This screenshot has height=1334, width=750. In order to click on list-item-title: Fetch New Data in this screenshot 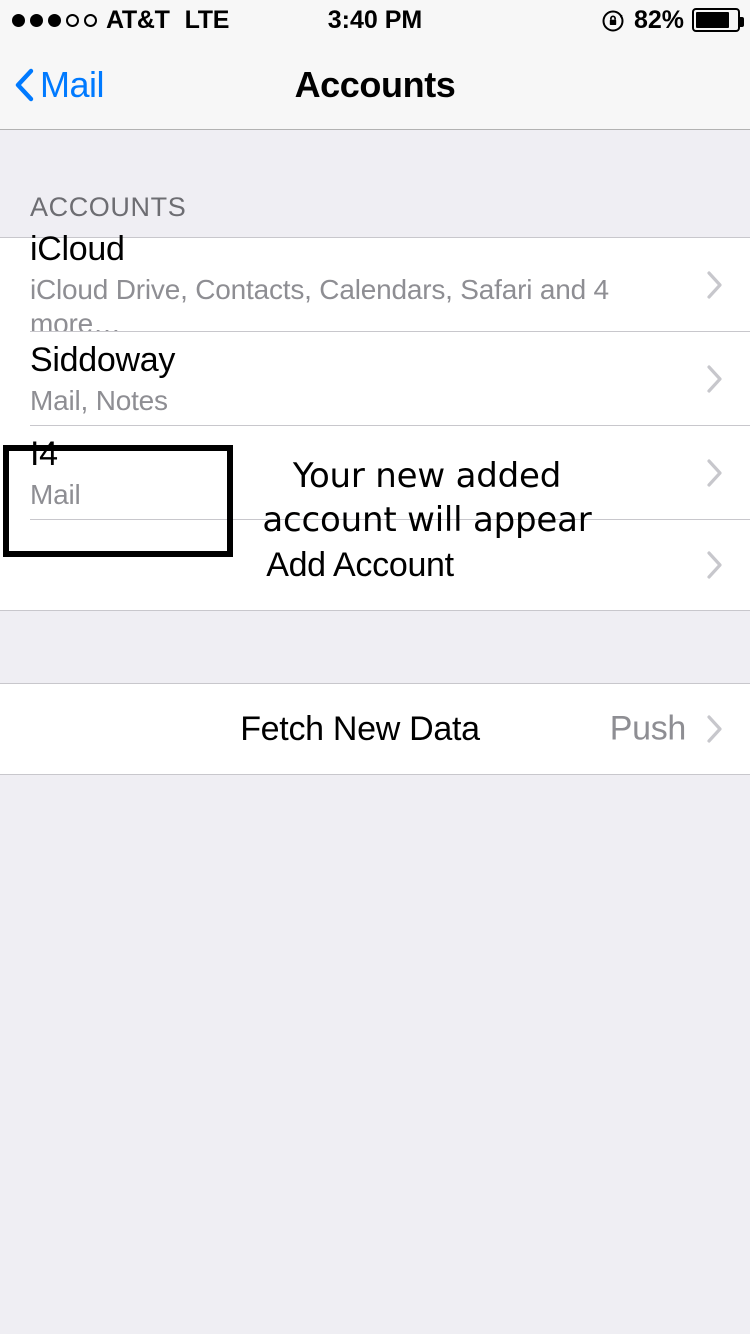, I will do `click(360, 728)`.